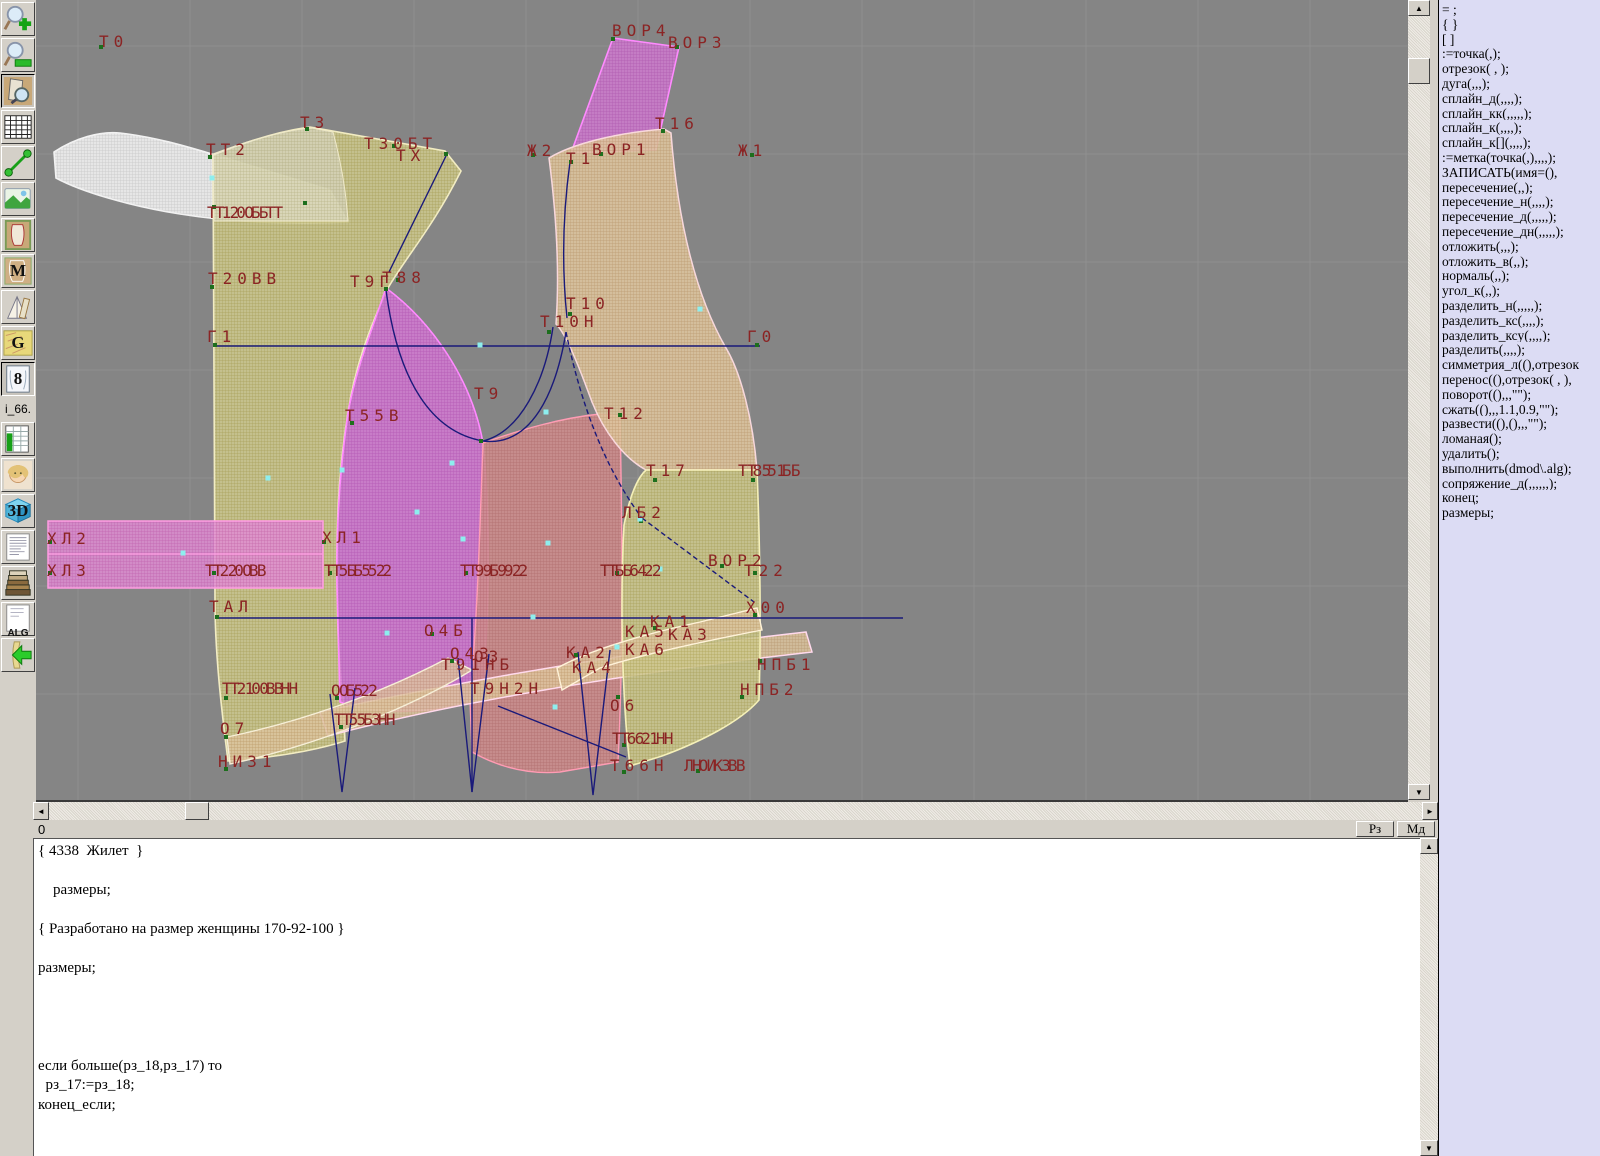 Image resolution: width=1600 pixels, height=1156 pixels. I want to click on command-item: [ ], so click(1520, 39).